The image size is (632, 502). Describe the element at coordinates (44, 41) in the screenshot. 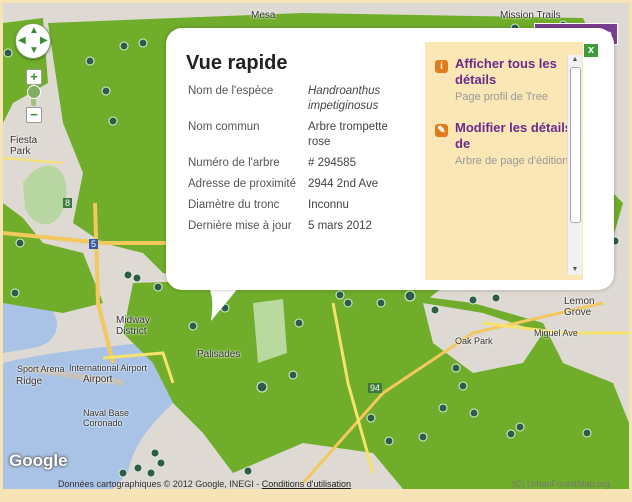

I see `pan-right-icon: ▶` at that location.